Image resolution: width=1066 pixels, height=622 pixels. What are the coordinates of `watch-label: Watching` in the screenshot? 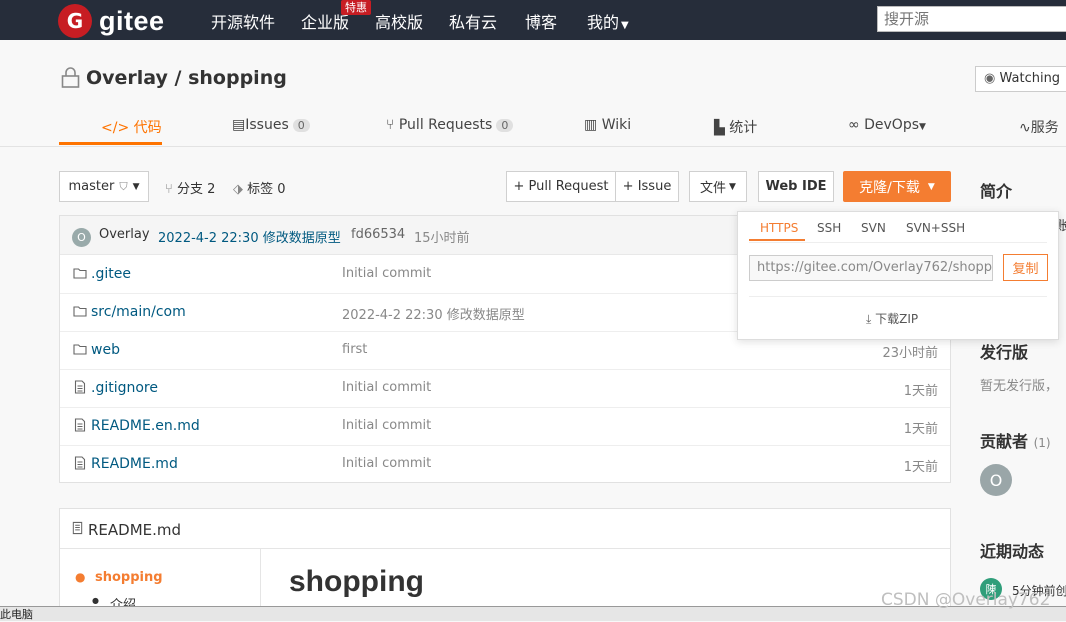 It's located at (1030, 78).